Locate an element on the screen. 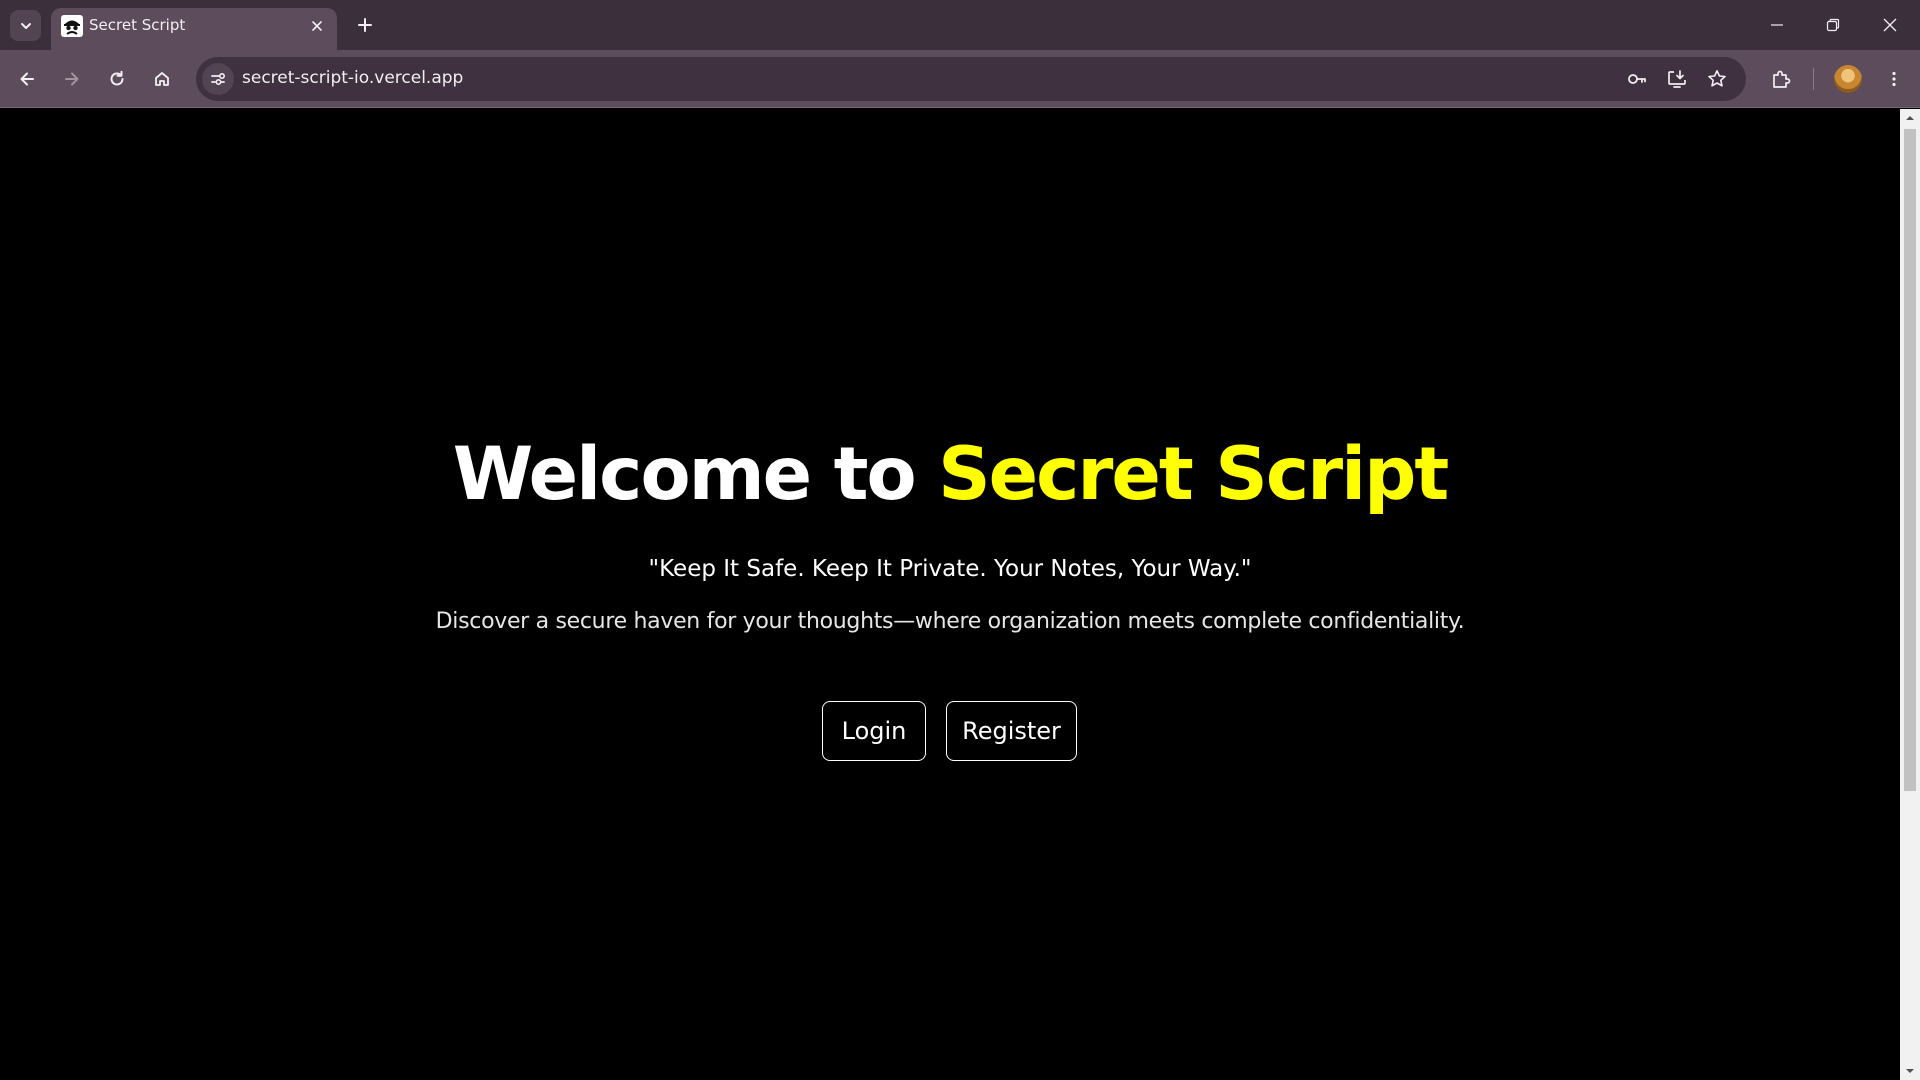  browser-titlebar: Secret Script is located at coordinates (960, 25).